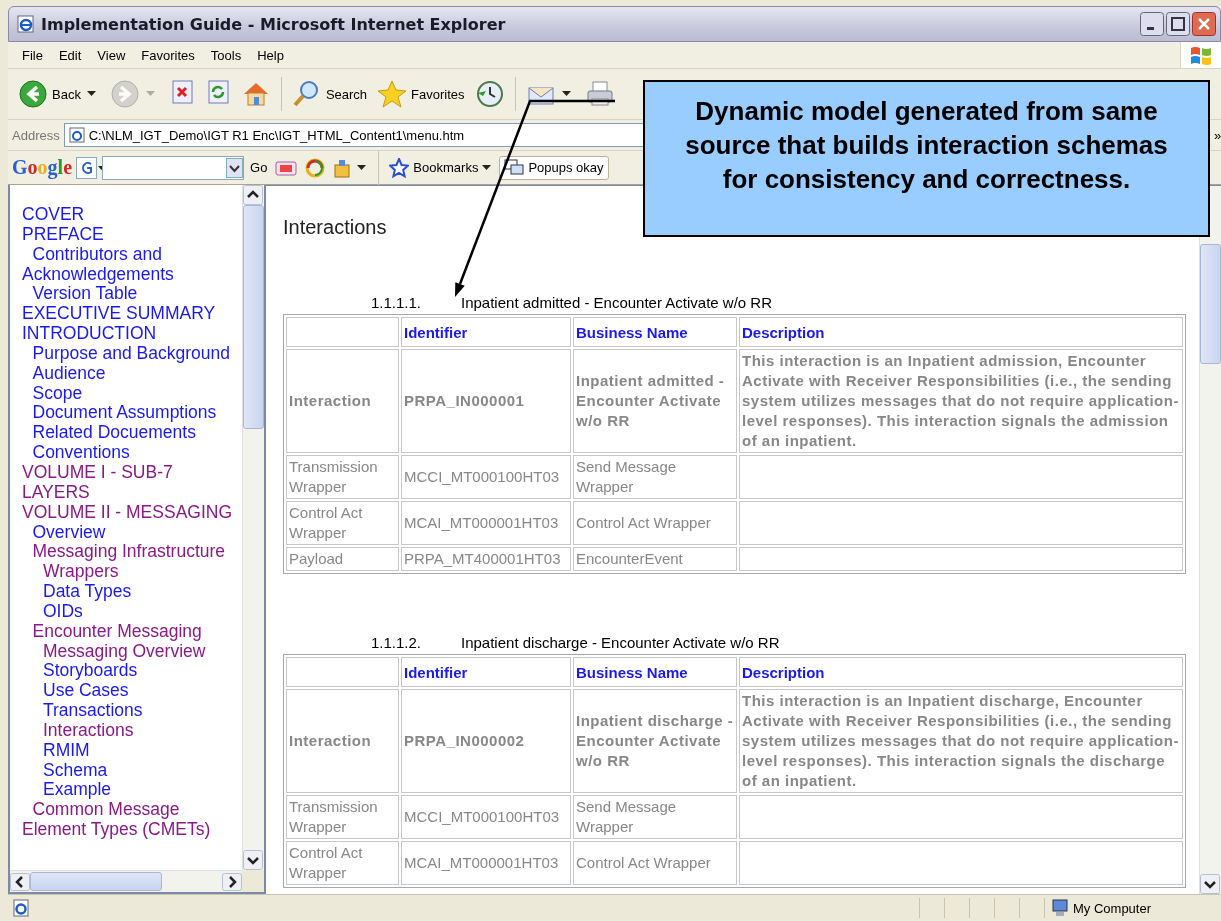 Image resolution: width=1221 pixels, height=921 pixels. What do you see at coordinates (1060, 908) in the screenshot?
I see `computer-icon` at bounding box center [1060, 908].